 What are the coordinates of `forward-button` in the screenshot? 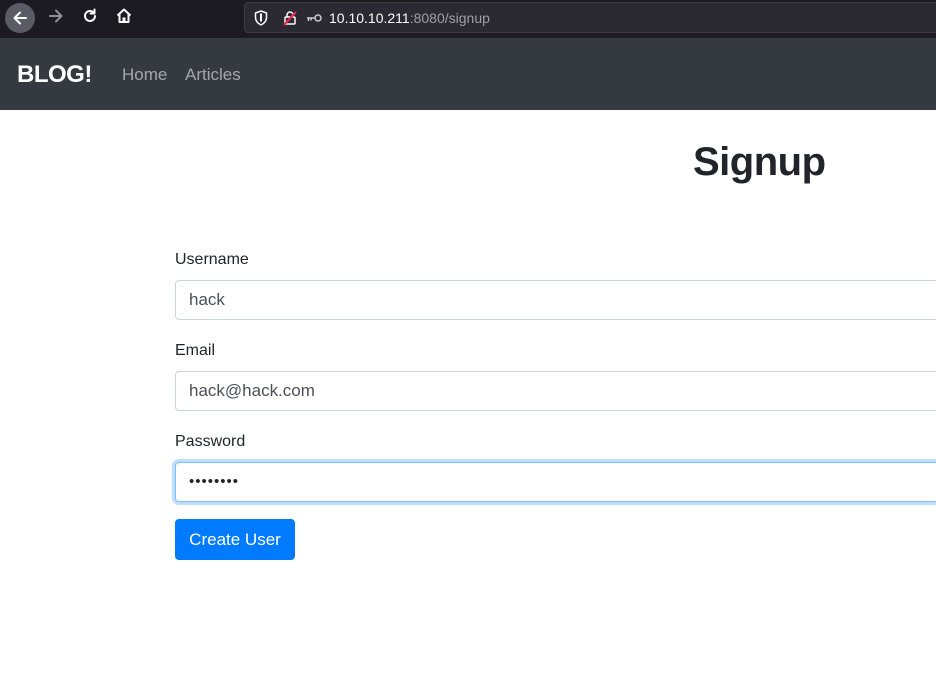 It's located at (56, 18).